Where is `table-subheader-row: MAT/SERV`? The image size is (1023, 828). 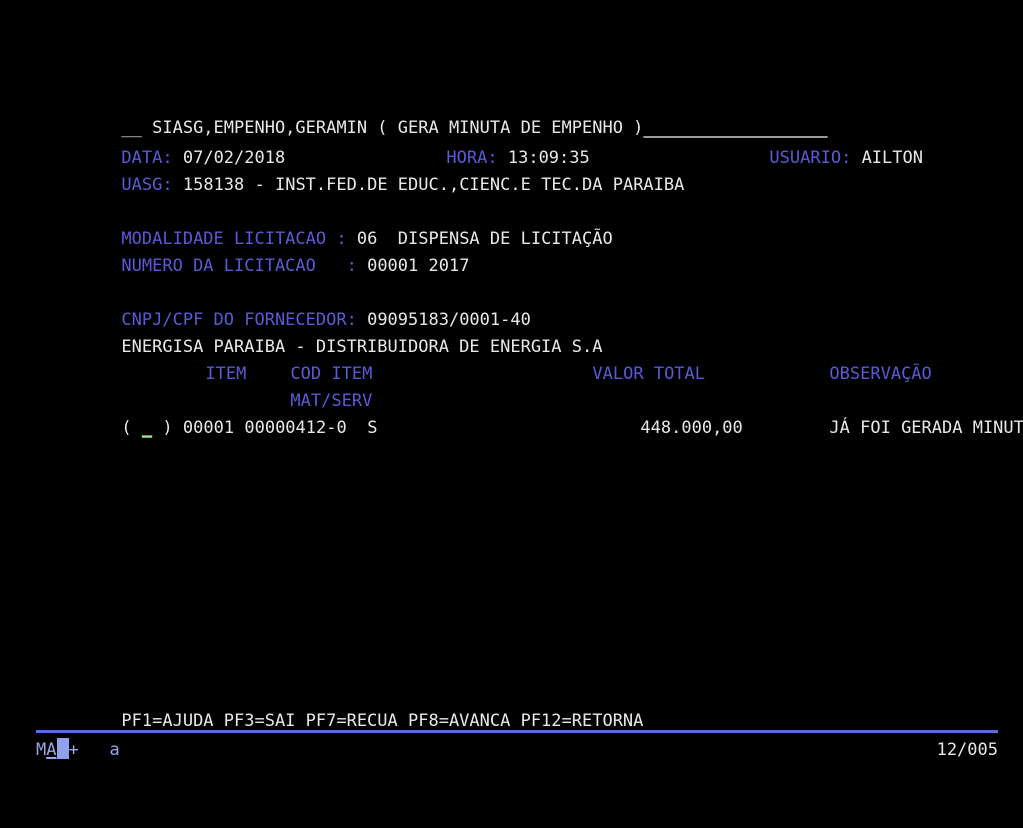
table-subheader-row: MAT/SERV is located at coordinates (511, 386).